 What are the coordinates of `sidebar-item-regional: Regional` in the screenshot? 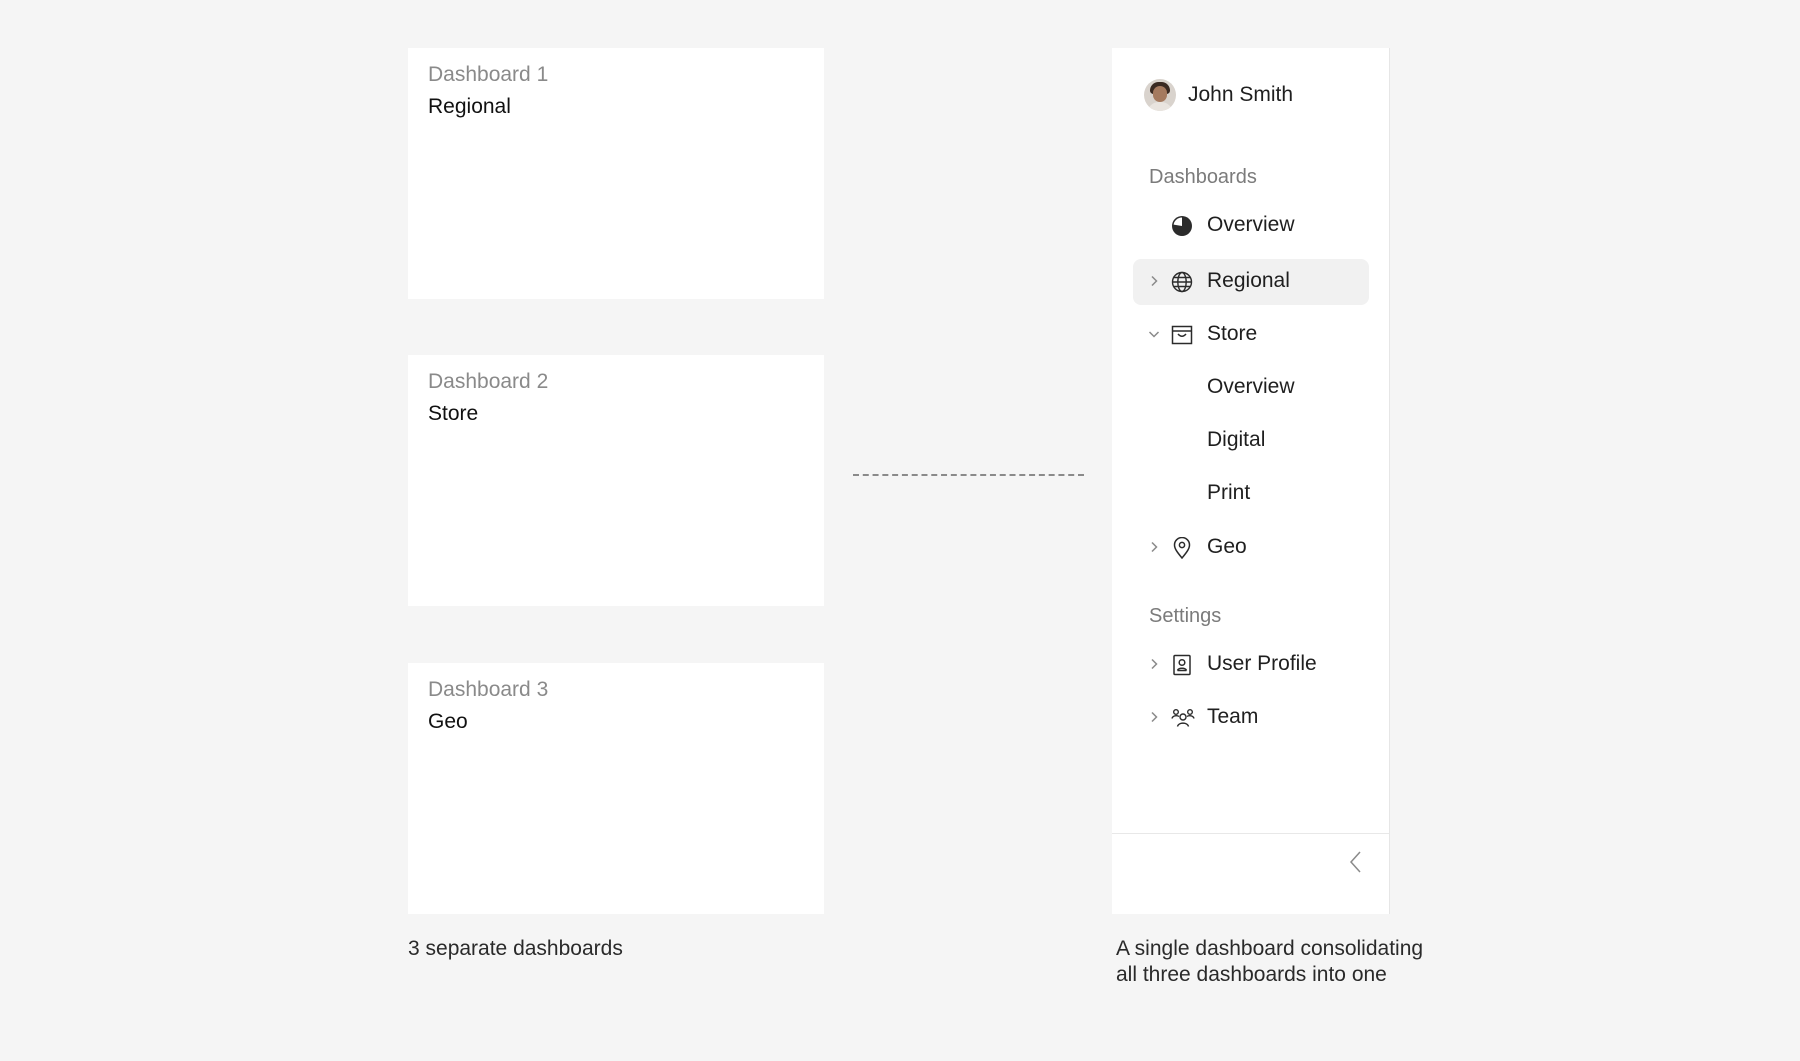 It's located at (1251, 282).